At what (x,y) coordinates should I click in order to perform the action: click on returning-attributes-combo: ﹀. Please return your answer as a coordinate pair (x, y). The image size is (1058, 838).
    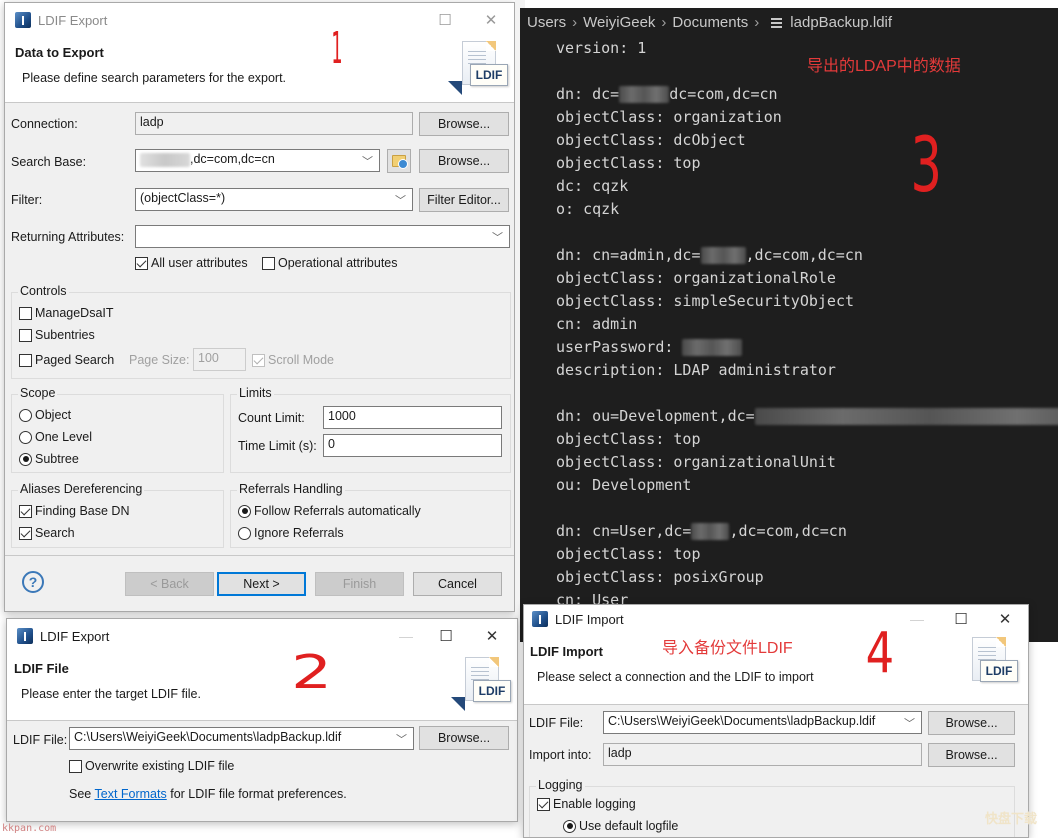
    Looking at the image, I should click on (322, 236).